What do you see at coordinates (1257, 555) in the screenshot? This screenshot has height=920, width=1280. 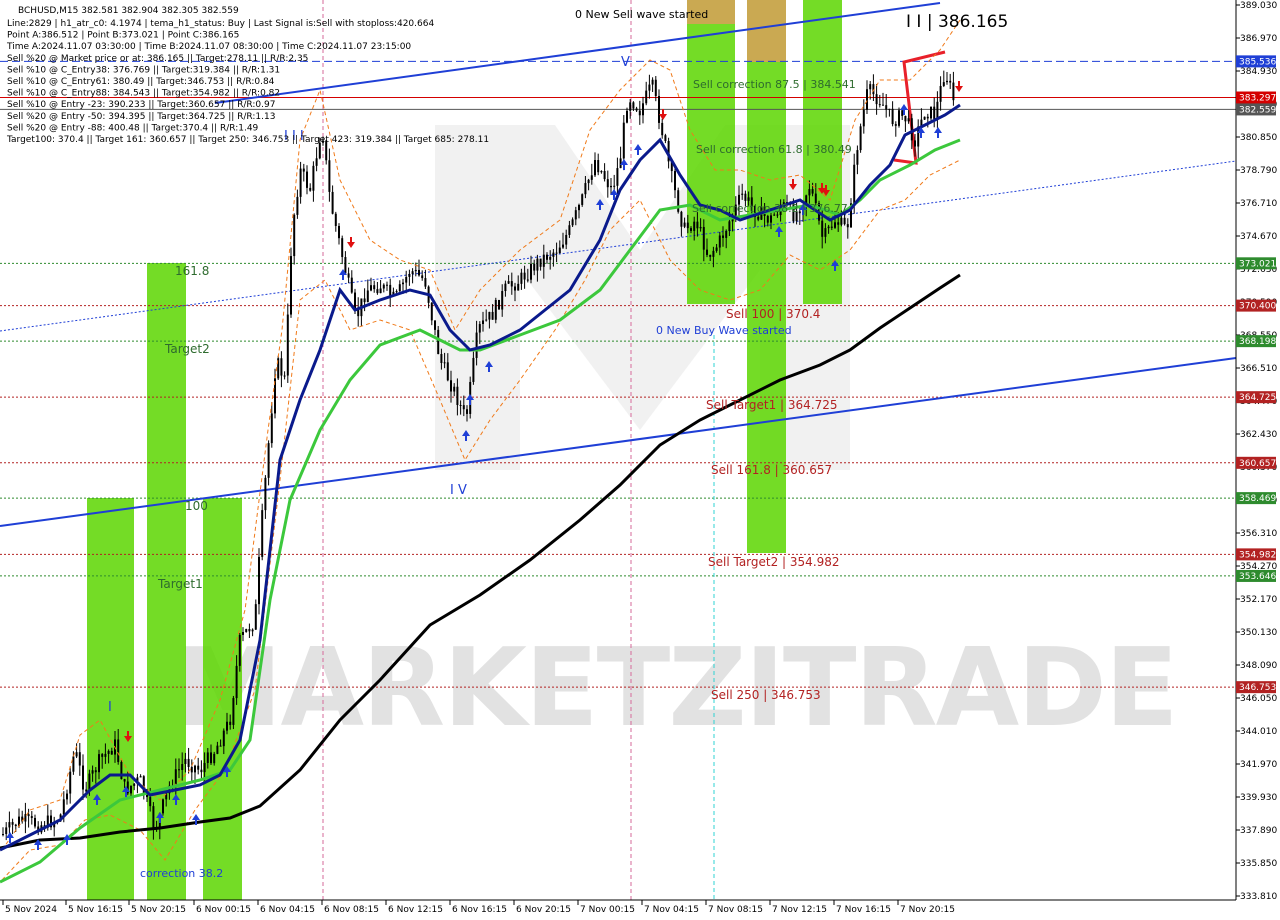 I see `price-badge-label: 354.982` at bounding box center [1257, 555].